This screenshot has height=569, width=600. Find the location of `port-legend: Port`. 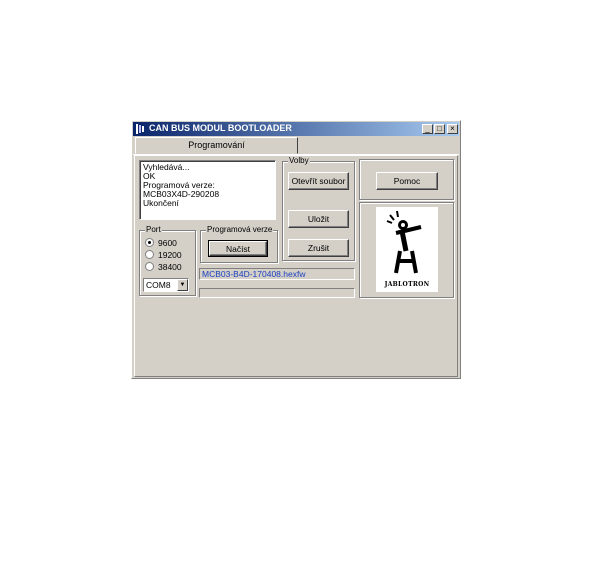

port-legend: Port is located at coordinates (153, 229).